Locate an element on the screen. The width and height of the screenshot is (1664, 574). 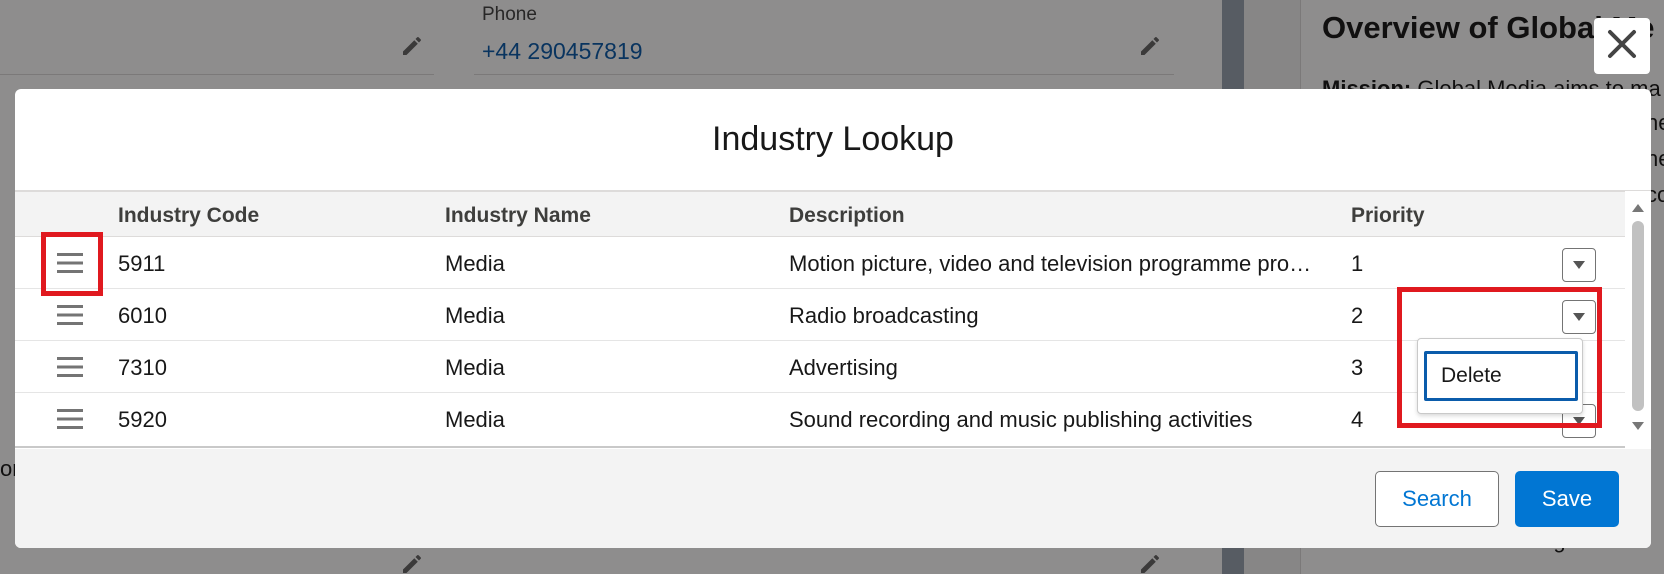
row-actions-button is located at coordinates (1579, 265).